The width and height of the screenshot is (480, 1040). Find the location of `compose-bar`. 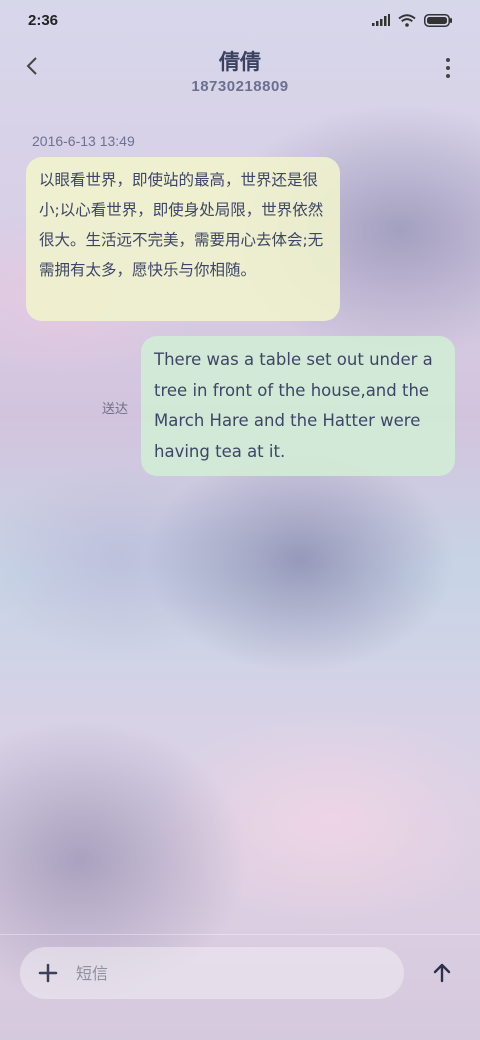

compose-bar is located at coordinates (240, 987).